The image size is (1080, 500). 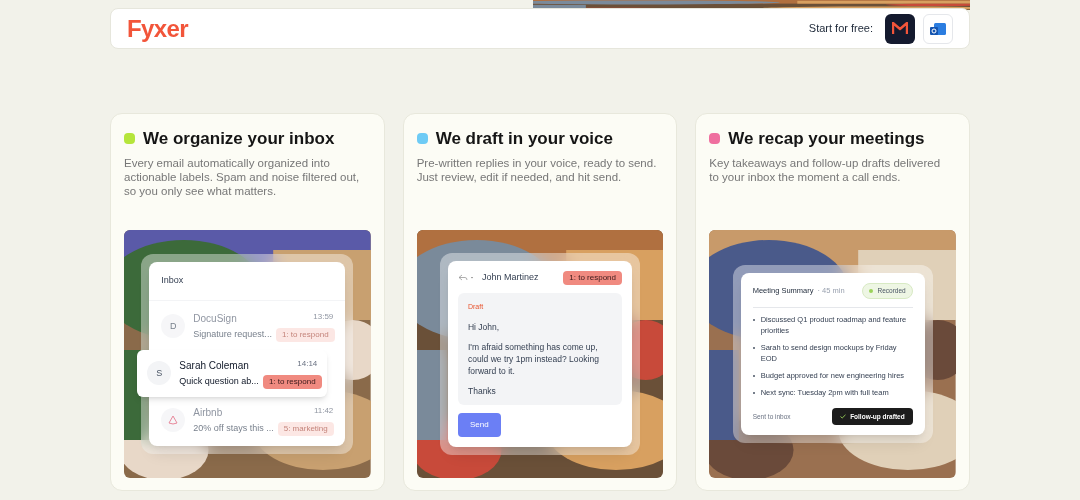 What do you see at coordinates (215, 318) in the screenshot?
I see `sender-name: DocuSign` at bounding box center [215, 318].